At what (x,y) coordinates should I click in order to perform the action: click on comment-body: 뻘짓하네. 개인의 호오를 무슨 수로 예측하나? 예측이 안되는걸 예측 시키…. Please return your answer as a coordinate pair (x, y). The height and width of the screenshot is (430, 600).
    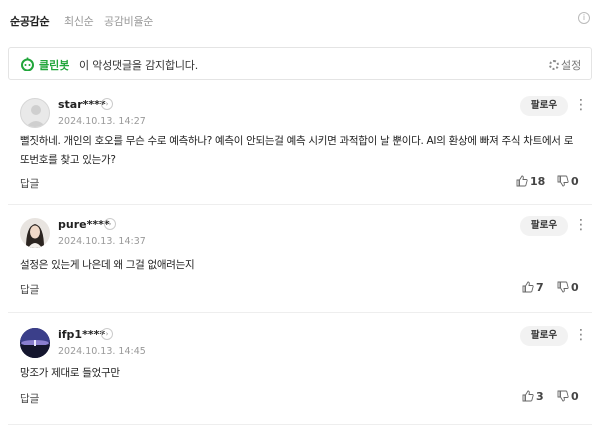
    Looking at the image, I should click on (297, 150).